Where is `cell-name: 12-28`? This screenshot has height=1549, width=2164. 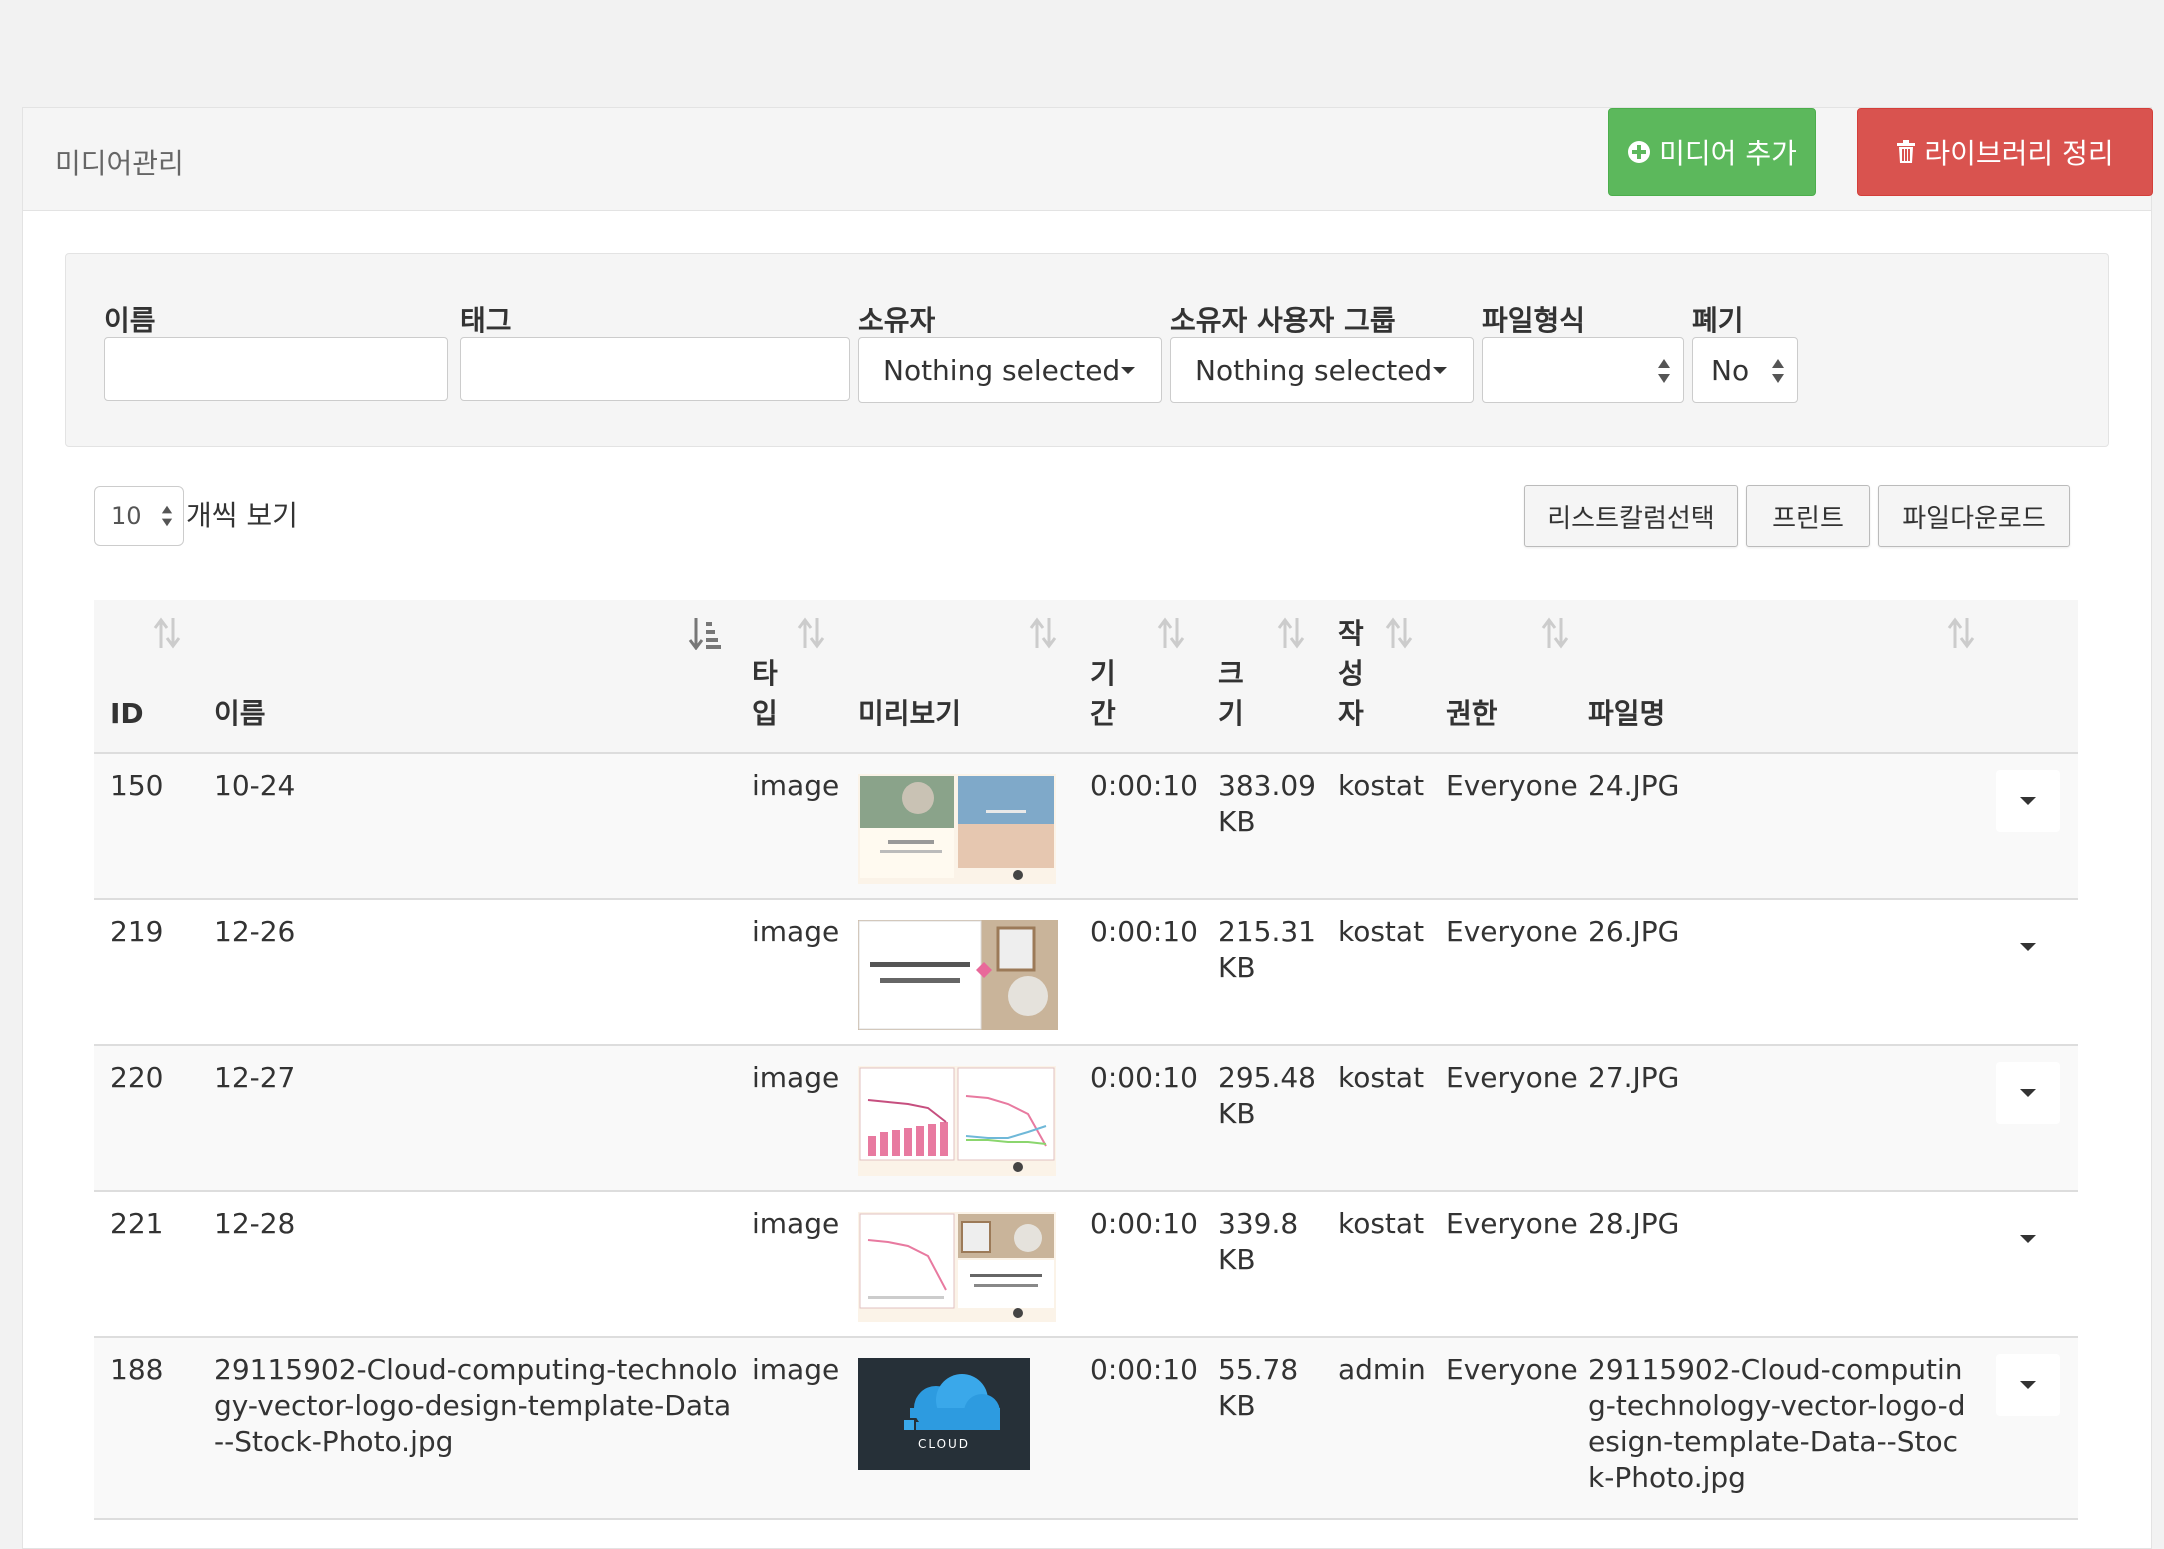
cell-name: 12-28 is located at coordinates (255, 1223).